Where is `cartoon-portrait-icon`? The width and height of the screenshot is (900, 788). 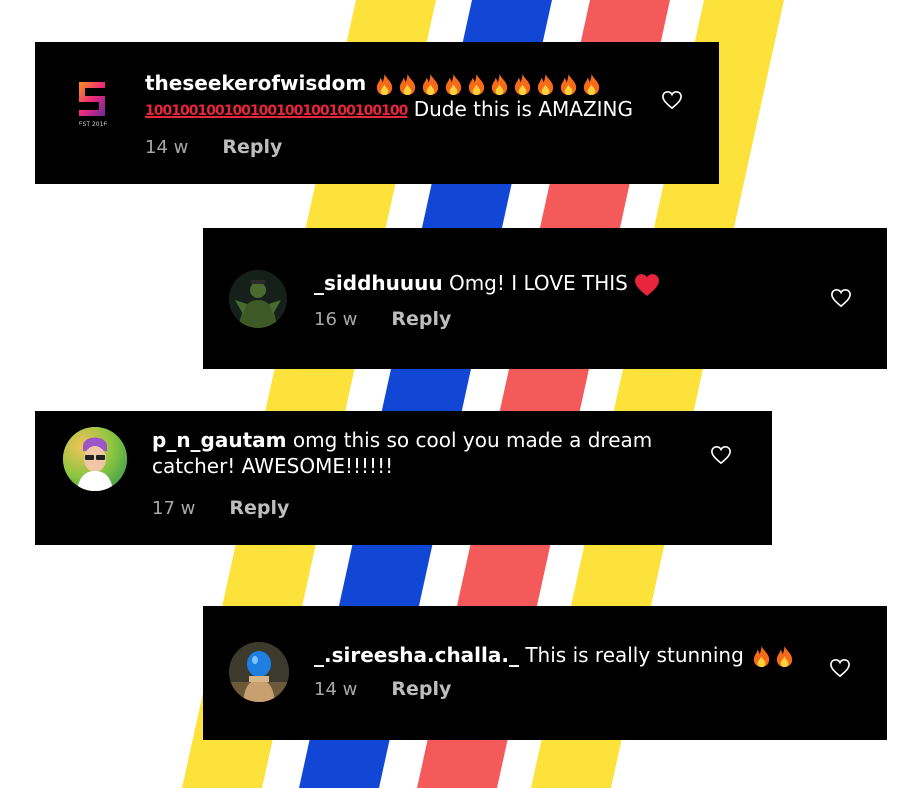 cartoon-portrait-icon is located at coordinates (95, 459).